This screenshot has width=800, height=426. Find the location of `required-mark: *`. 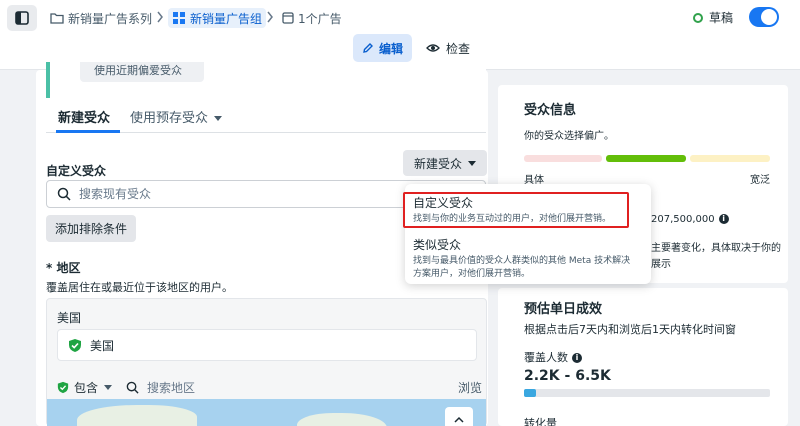

required-mark: * is located at coordinates (49, 268).